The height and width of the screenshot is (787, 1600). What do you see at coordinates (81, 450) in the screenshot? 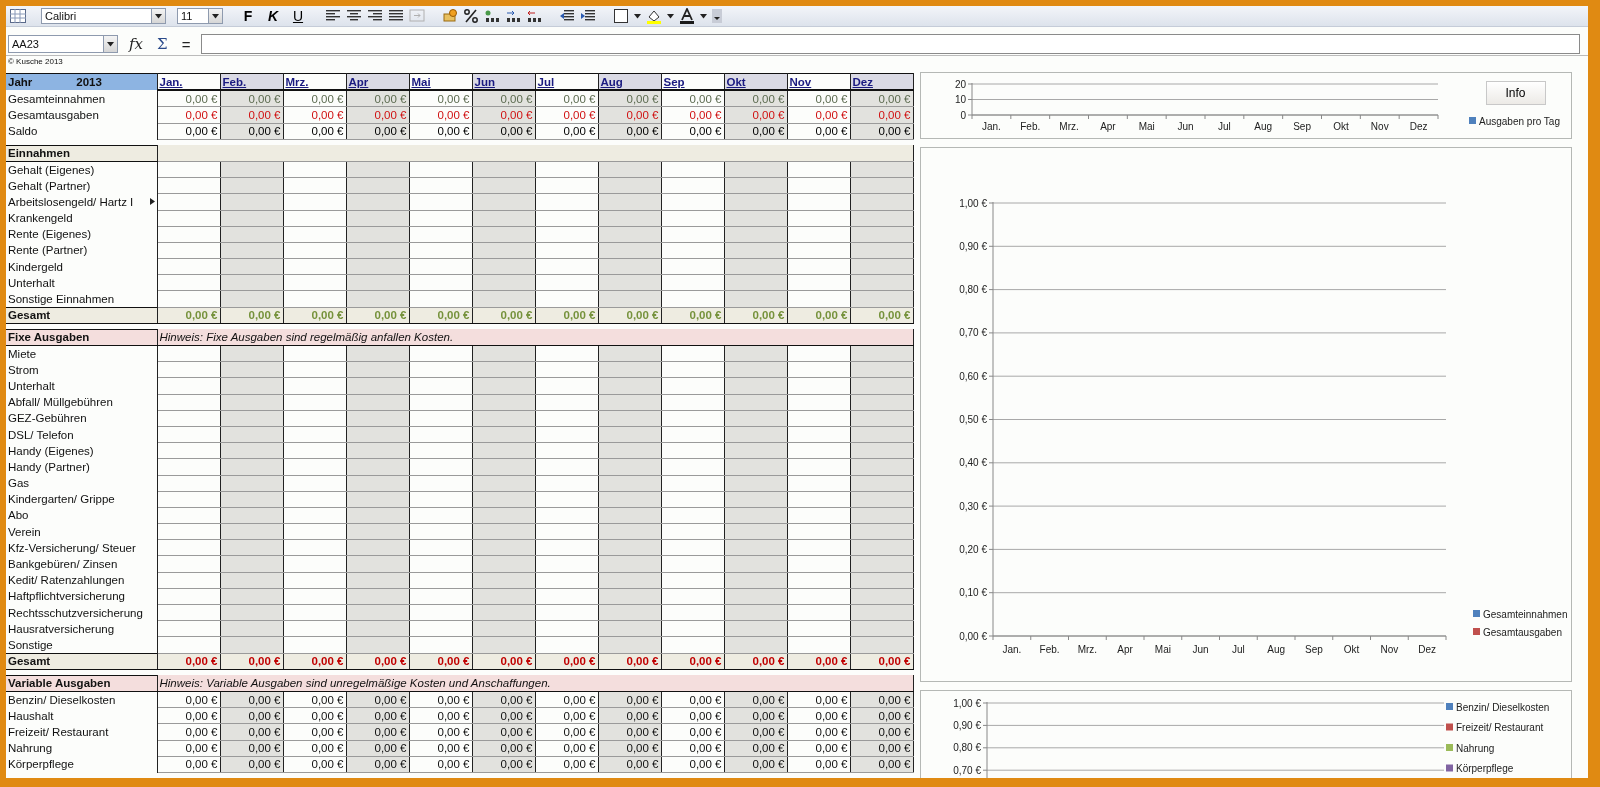
I see `row-label: Handy (Eigenes)` at bounding box center [81, 450].